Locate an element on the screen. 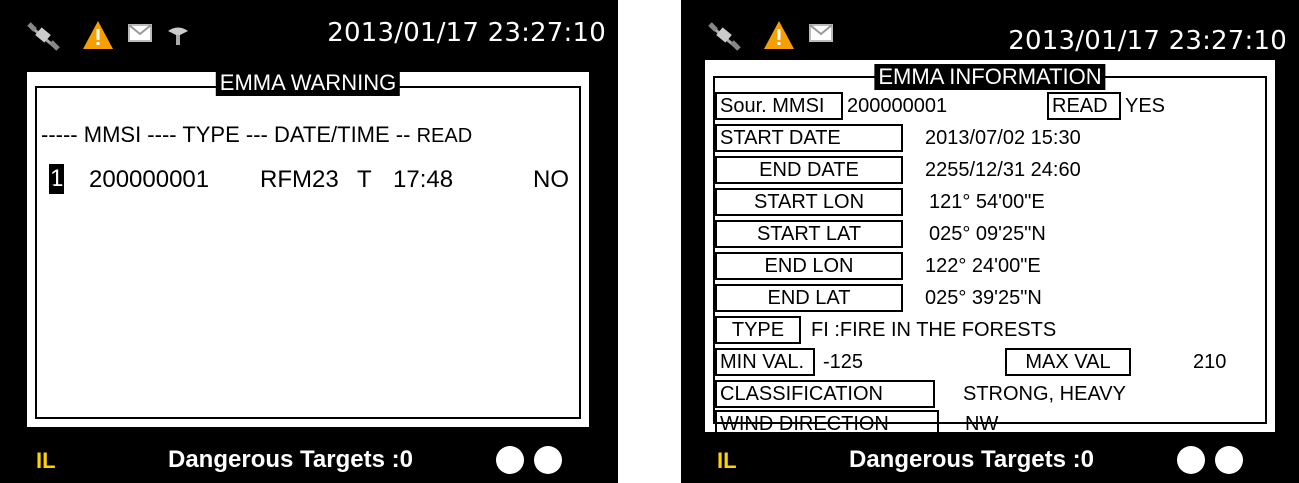 The height and width of the screenshot is (483, 1299). panel-title: EMMA INFORMATION is located at coordinates (990, 77).